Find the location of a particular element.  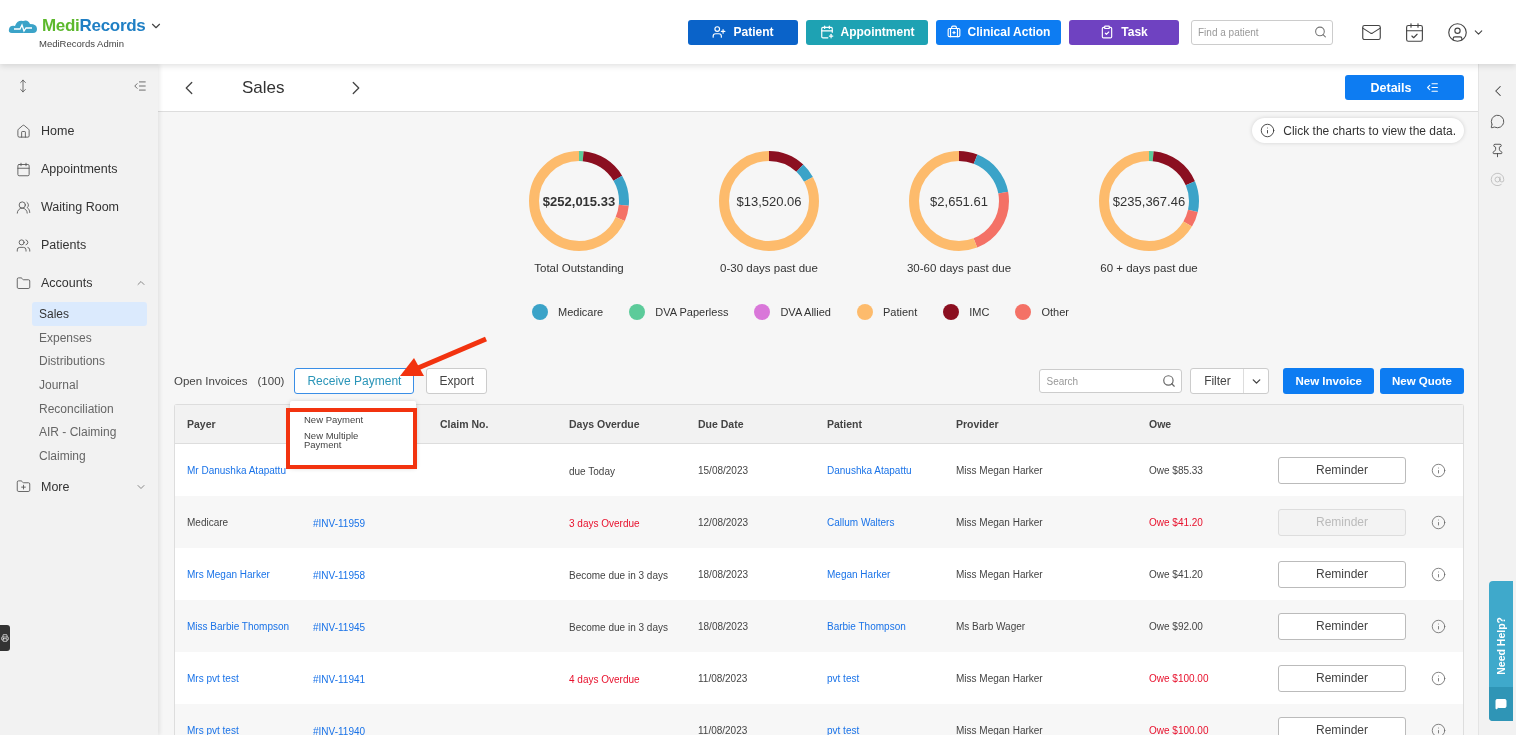

brand-name: MediRecords is located at coordinates (94, 25).